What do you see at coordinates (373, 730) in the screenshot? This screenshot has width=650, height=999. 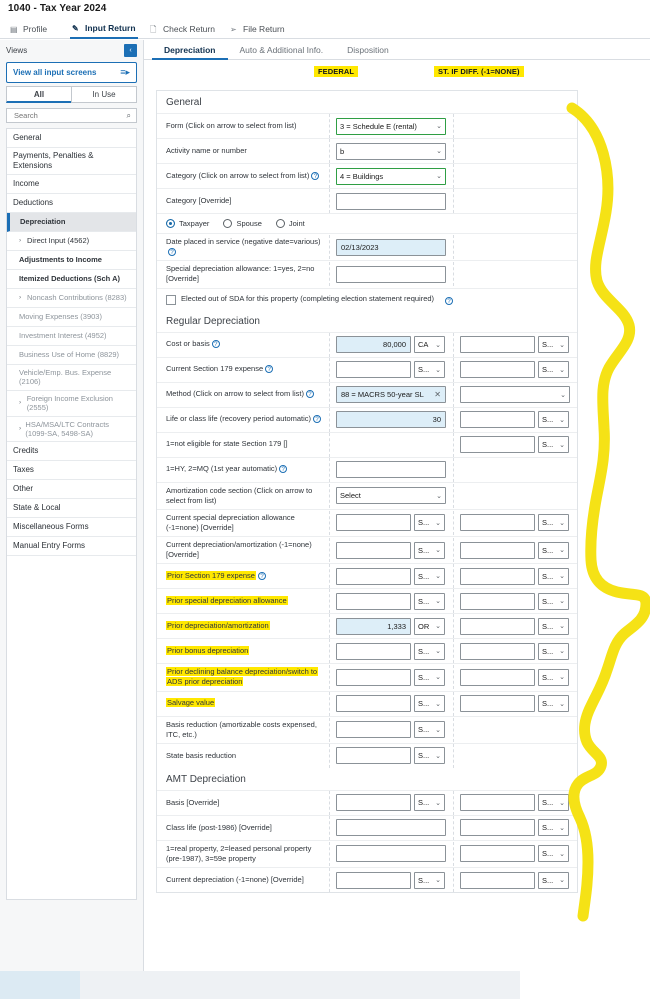 I see `basis-reduction-amortizable-costs-expensed-itc-e-fed-input` at bounding box center [373, 730].